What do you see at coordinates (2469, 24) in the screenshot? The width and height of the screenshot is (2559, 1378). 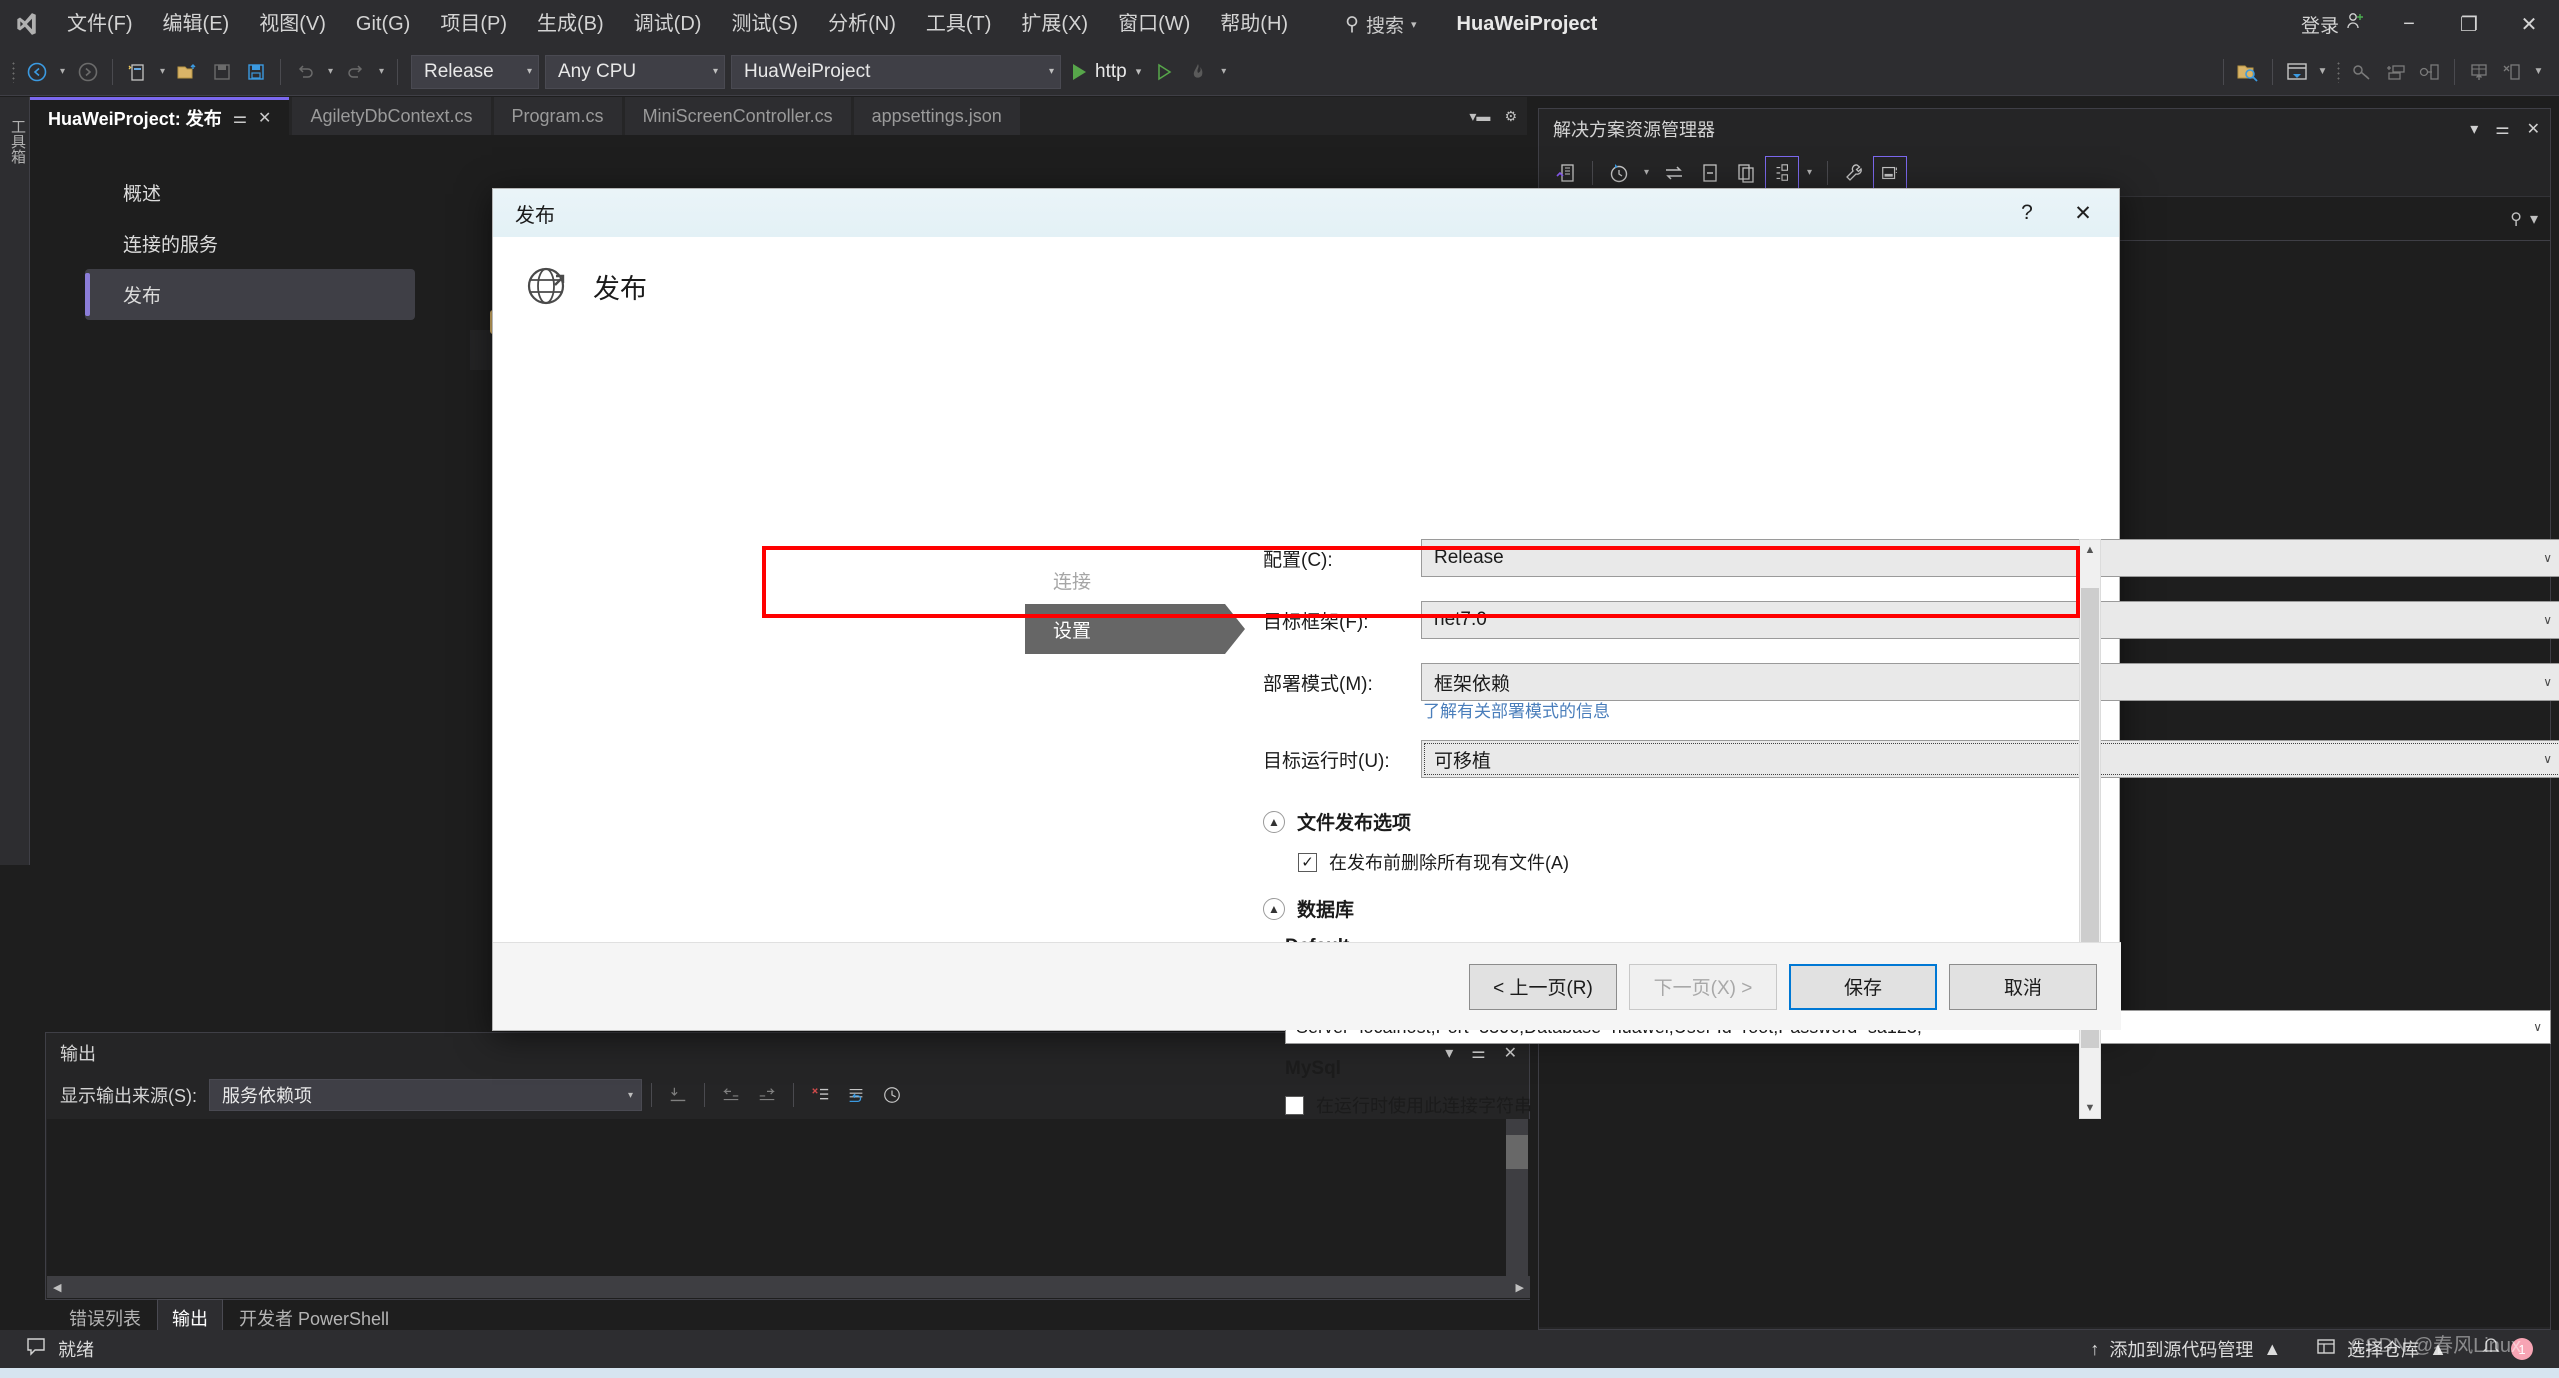 I see `restore-button: ❐` at bounding box center [2469, 24].